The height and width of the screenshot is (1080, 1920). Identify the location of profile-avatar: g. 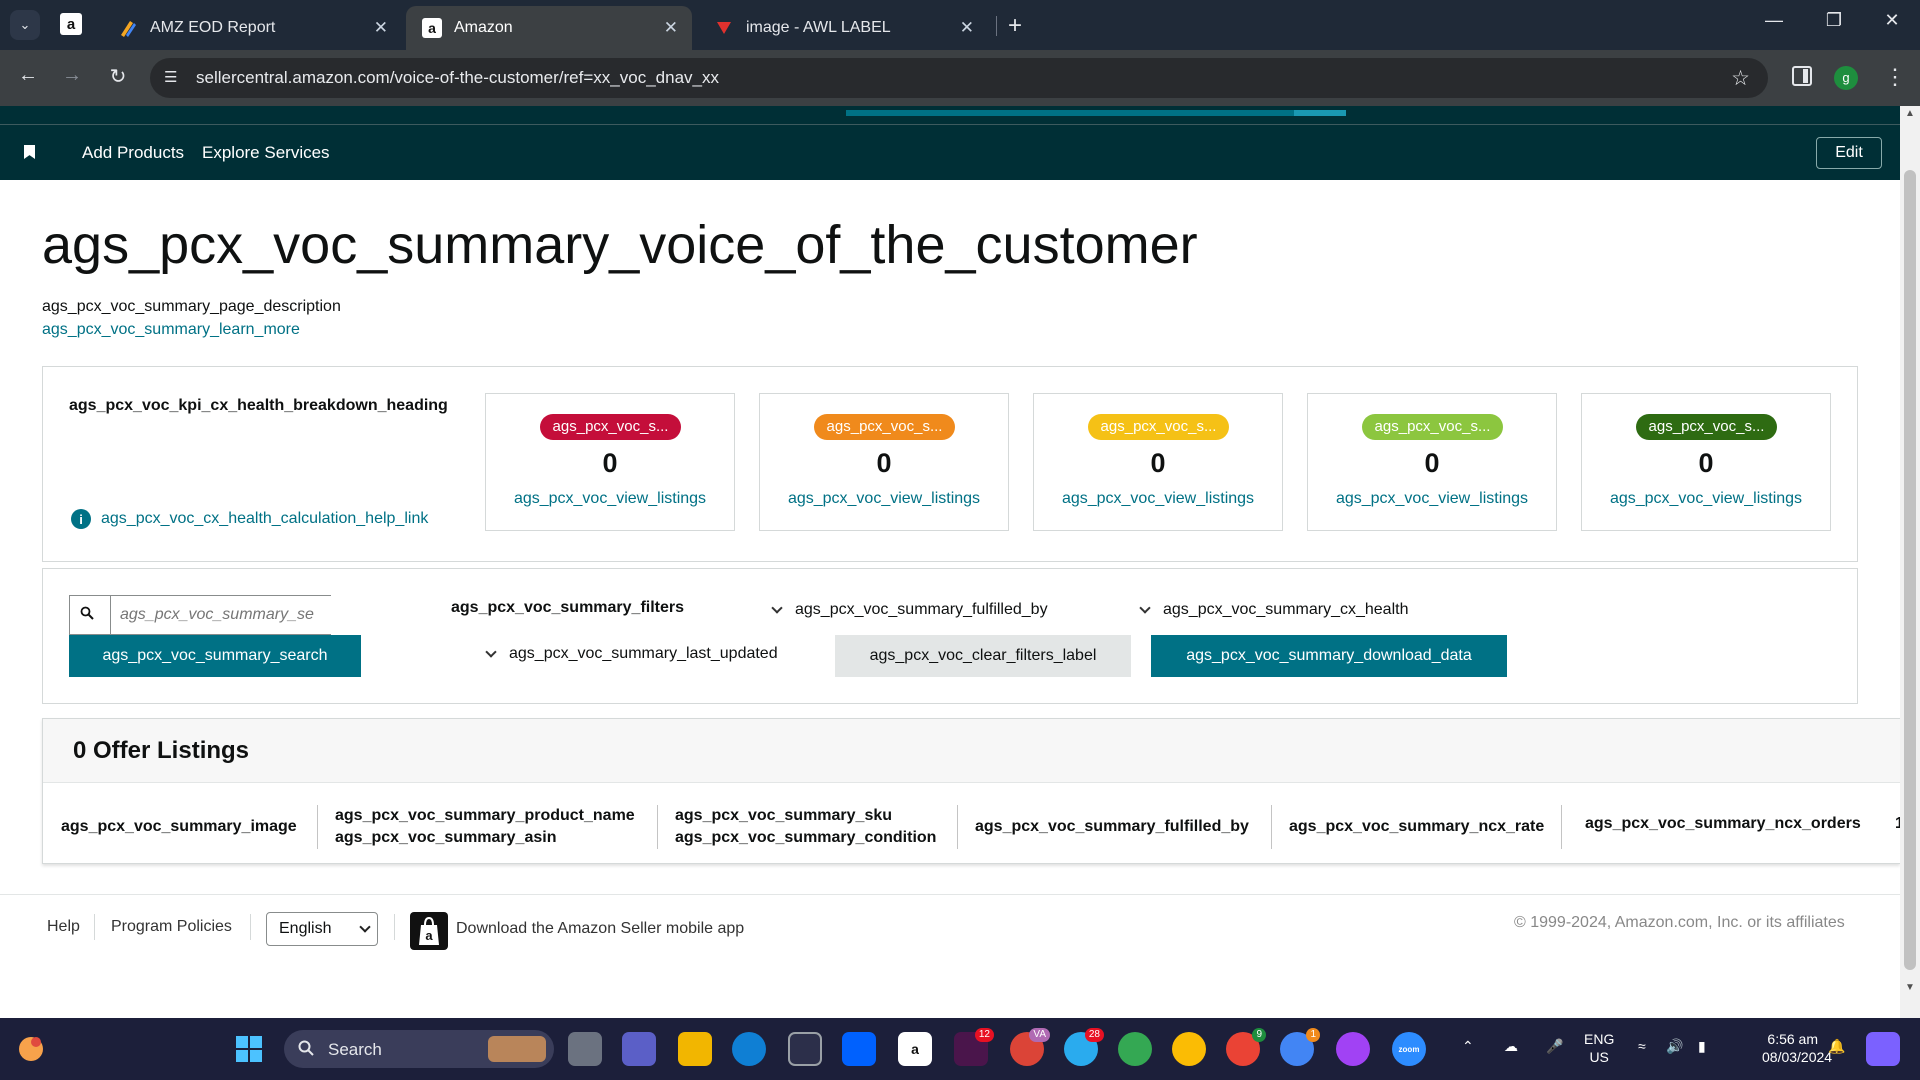
(1846, 78).